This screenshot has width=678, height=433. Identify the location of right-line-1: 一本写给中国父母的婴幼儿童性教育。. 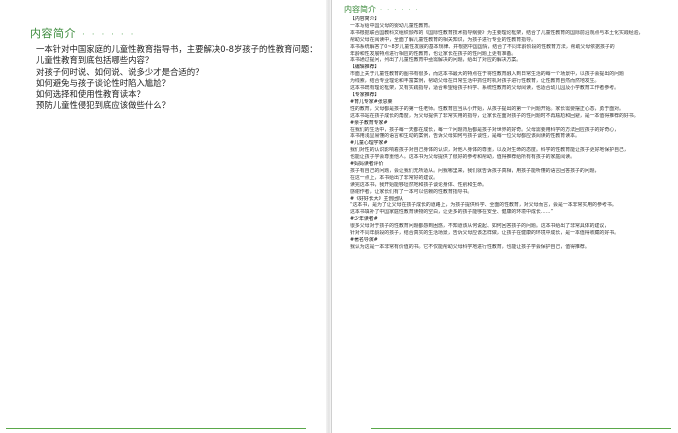
(392, 25).